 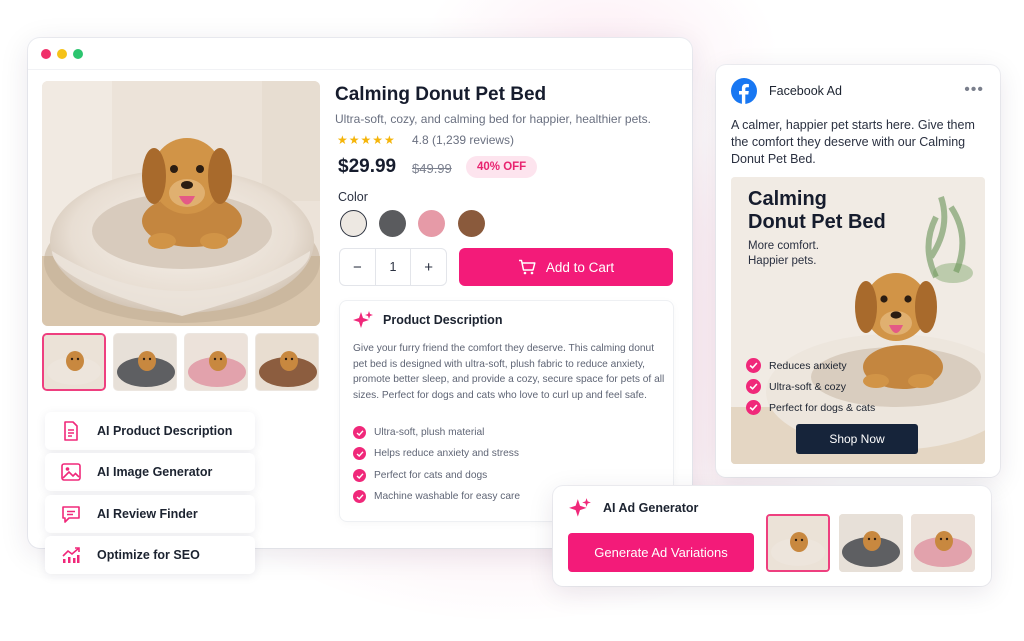 I want to click on discount-badge: 40% OFF, so click(x=502, y=167).